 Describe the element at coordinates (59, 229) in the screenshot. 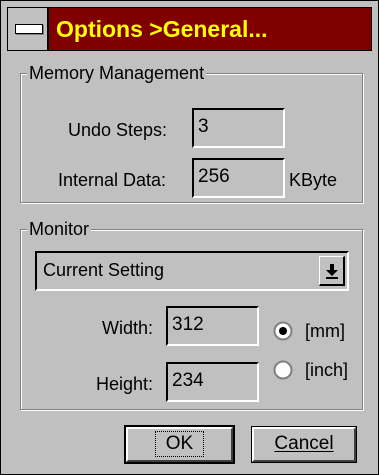

I see `monitor-legend: Monitor` at that location.